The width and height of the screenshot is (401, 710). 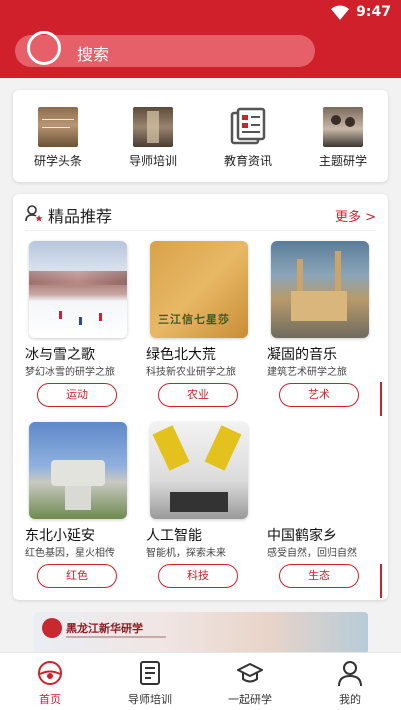 I want to click on bottom-tab-bar: 首页 导师培训 一起研学 我的, so click(x=200, y=681).